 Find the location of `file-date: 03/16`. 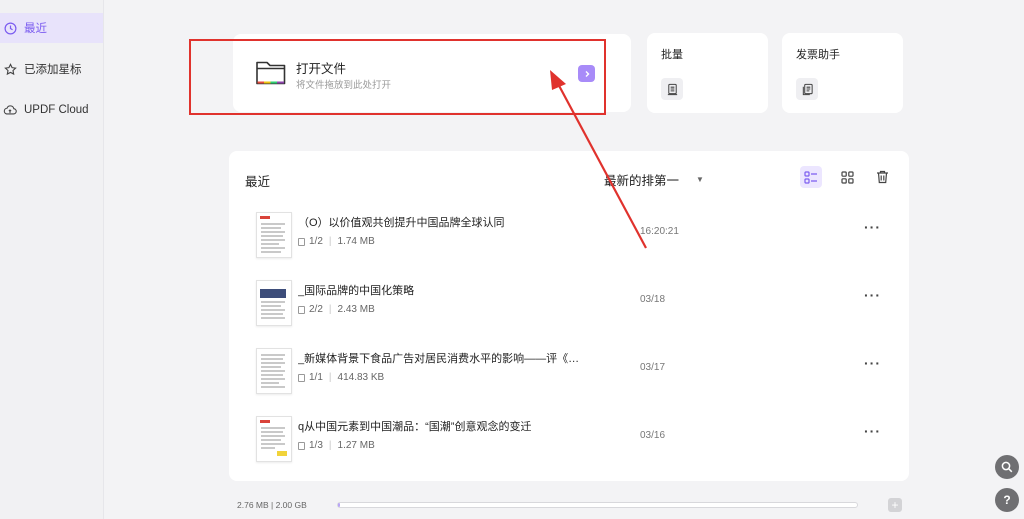

file-date: 03/16 is located at coordinates (653, 435).